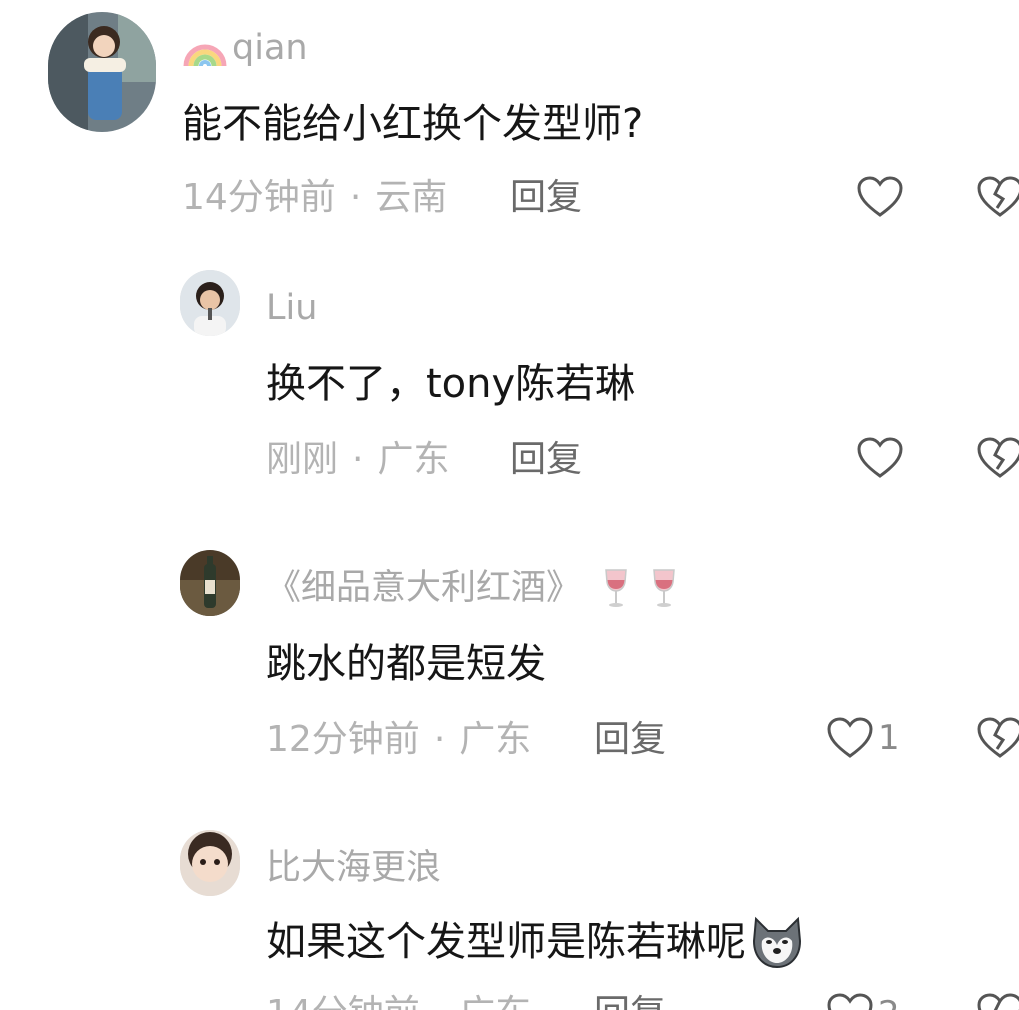  What do you see at coordinates (353, 868) in the screenshot?
I see `username: 比大海更浪` at bounding box center [353, 868].